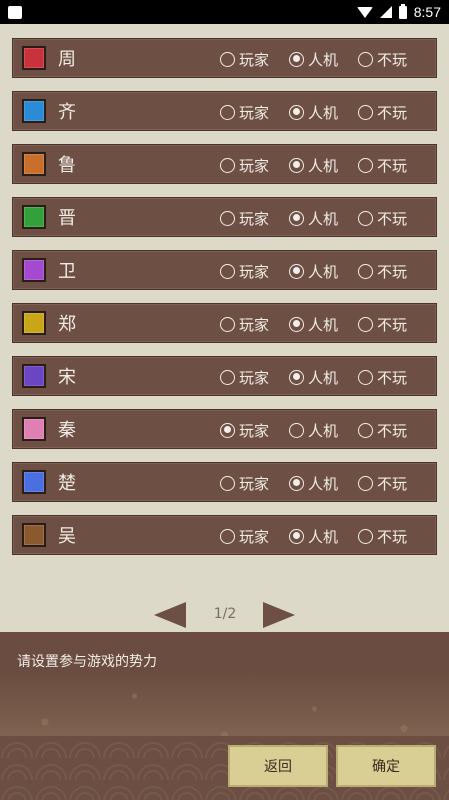 Image resolution: width=449 pixels, height=800 pixels. I want to click on faction-name: 晋, so click(67, 218).